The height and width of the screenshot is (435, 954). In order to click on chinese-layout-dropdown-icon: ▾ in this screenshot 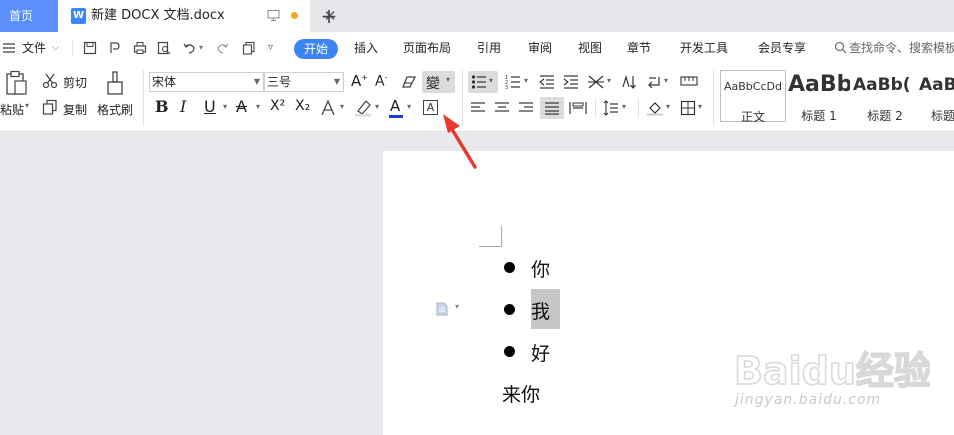, I will do `click(609, 80)`.